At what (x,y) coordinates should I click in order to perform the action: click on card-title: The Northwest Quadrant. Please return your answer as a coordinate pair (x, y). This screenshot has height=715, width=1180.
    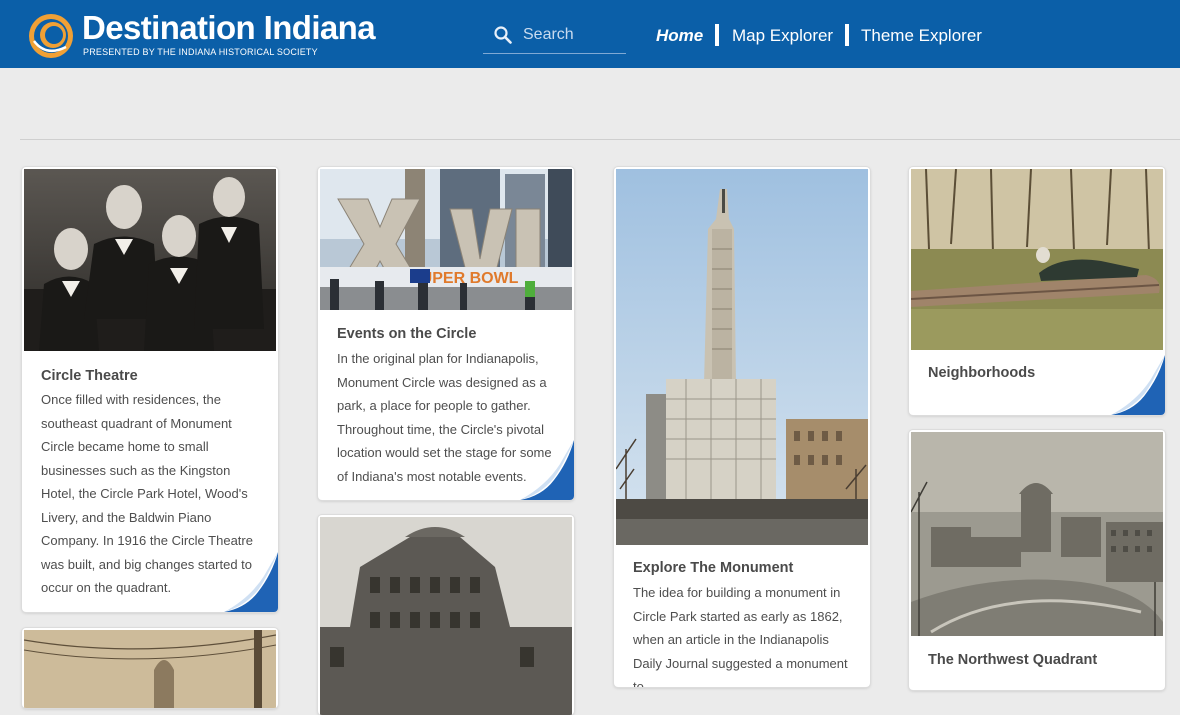
    Looking at the image, I should click on (1039, 660).